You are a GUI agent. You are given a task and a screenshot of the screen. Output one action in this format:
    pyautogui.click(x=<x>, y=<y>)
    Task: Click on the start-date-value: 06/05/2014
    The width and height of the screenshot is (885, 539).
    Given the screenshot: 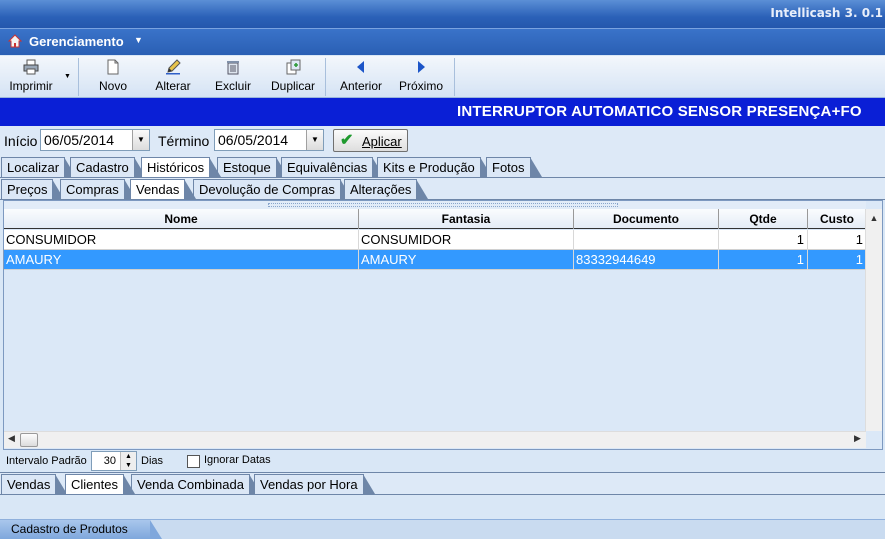 What is the action you would take?
    pyautogui.click(x=79, y=140)
    